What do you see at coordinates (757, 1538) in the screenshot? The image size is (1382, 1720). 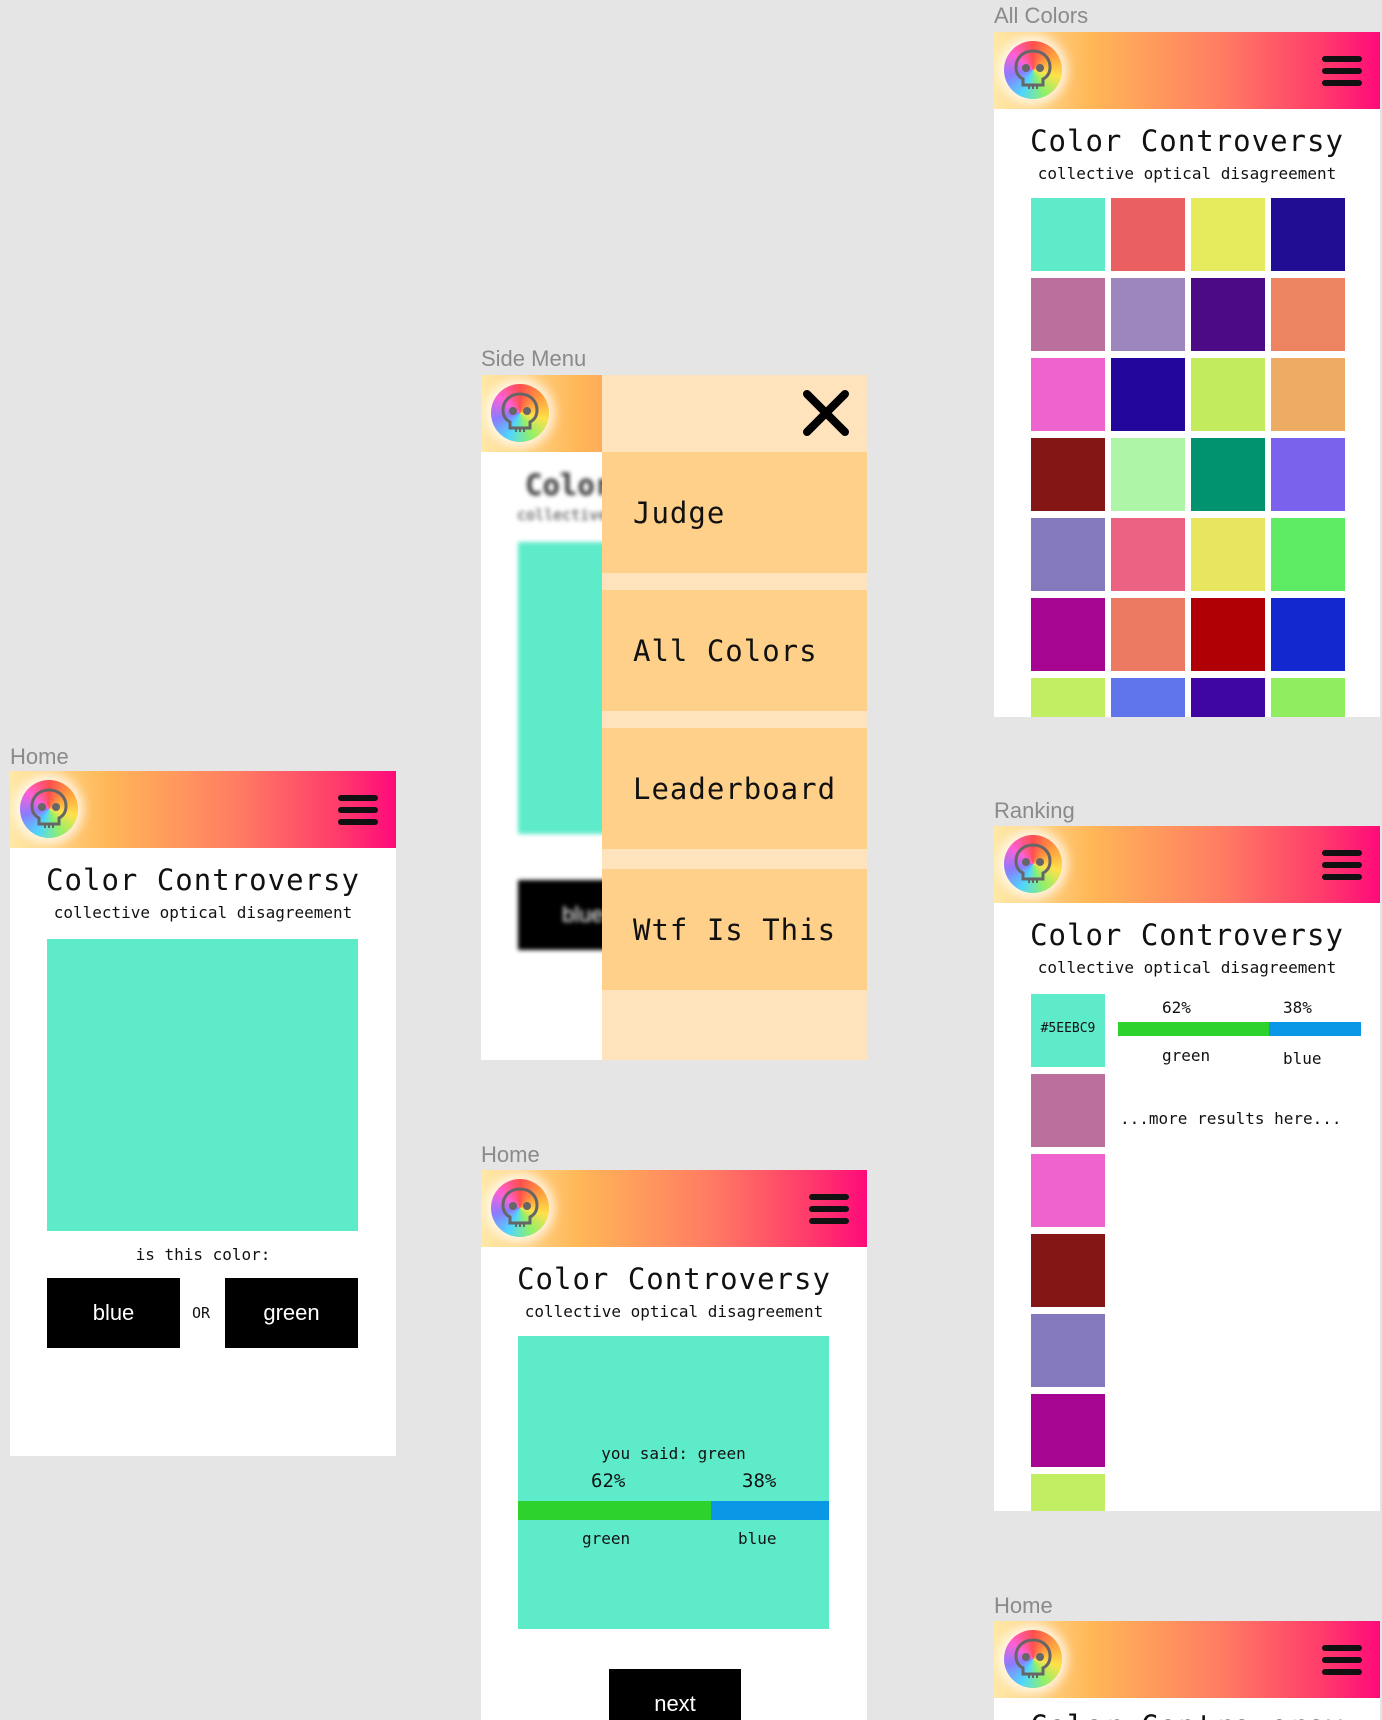 I see `blue-label: blue` at bounding box center [757, 1538].